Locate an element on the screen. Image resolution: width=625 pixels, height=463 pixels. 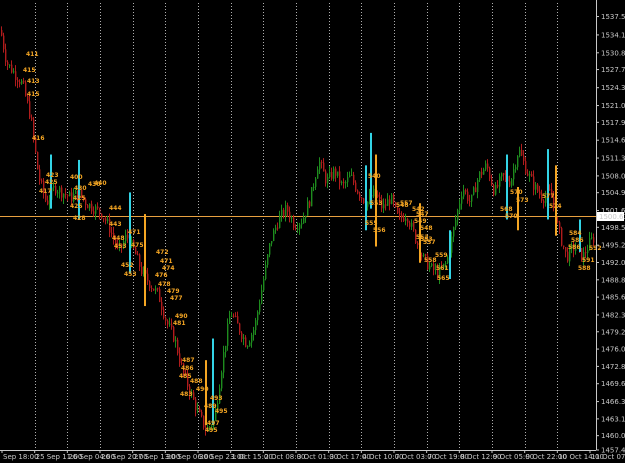
price-label: 490 is located at coordinates (202, 389).